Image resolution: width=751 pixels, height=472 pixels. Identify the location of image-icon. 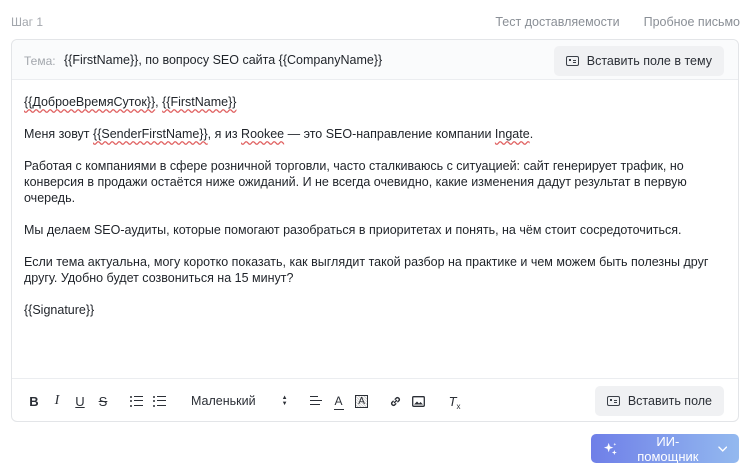
(419, 401).